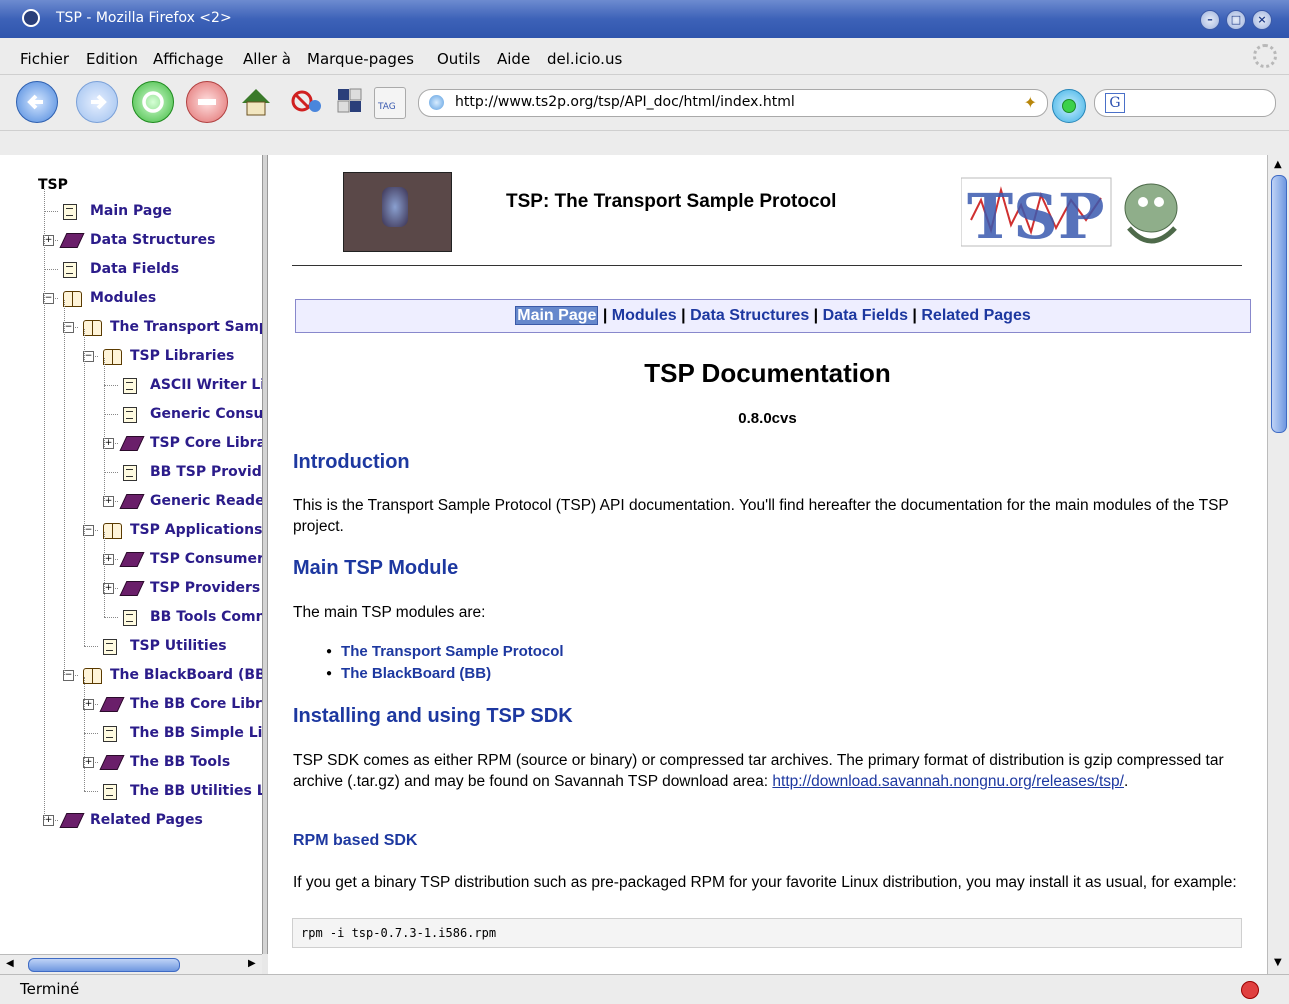  What do you see at coordinates (767, 418) in the screenshot?
I see `doc-version: 0.8.0cvs` at bounding box center [767, 418].